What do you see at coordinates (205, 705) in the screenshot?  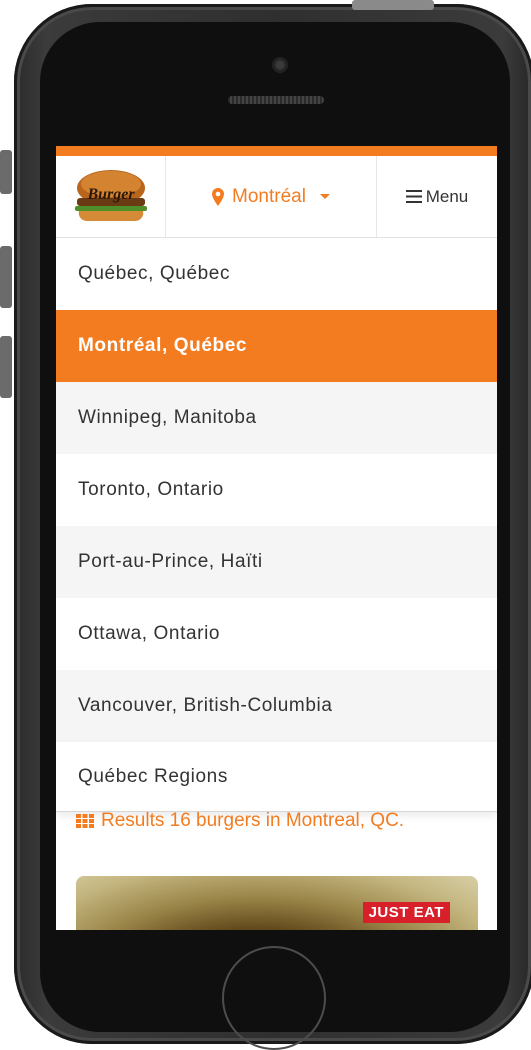 I see `dropdown-item-label: Vancouver, British-Columbia` at bounding box center [205, 705].